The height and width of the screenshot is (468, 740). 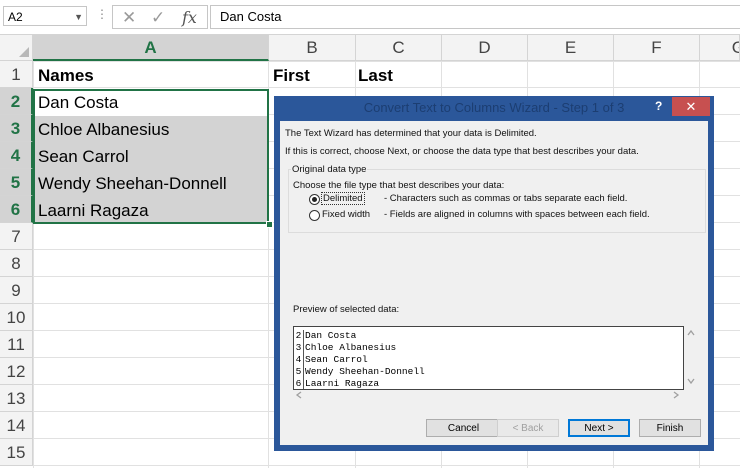 What do you see at coordinates (151, 129) in the screenshot?
I see `cell-a3: Chloe Albanesius` at bounding box center [151, 129].